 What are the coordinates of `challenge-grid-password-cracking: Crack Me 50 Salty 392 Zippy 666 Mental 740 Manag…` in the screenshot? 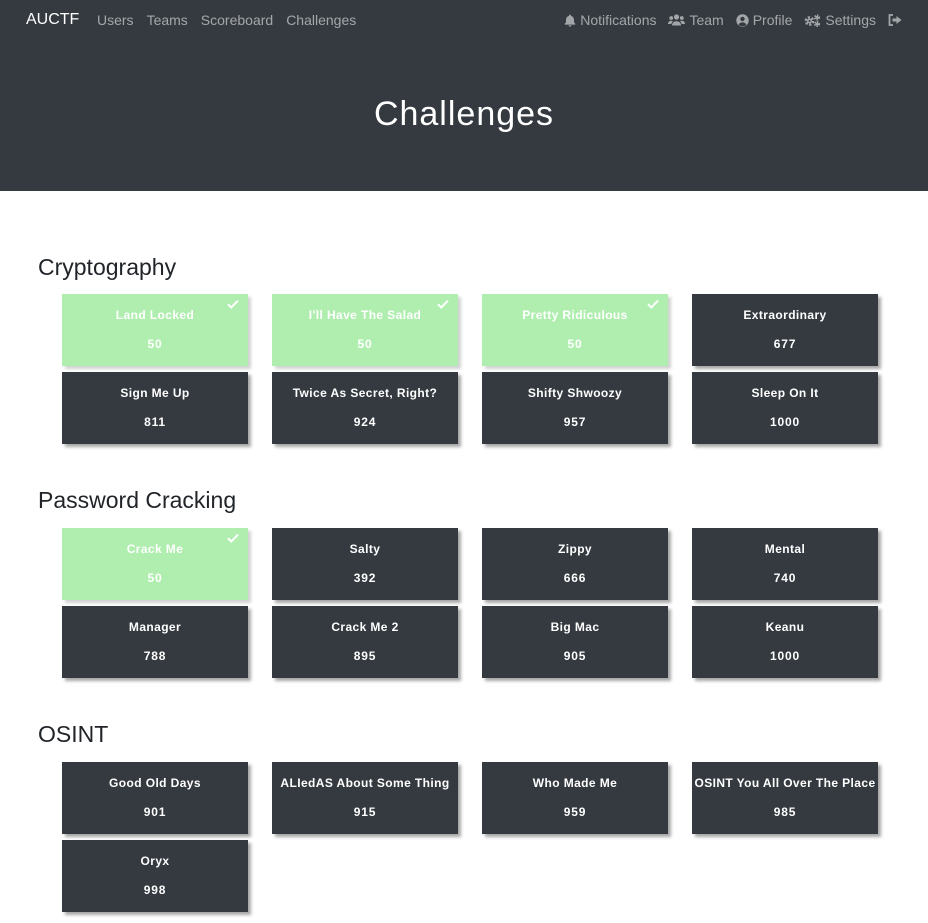 It's located at (470, 603).